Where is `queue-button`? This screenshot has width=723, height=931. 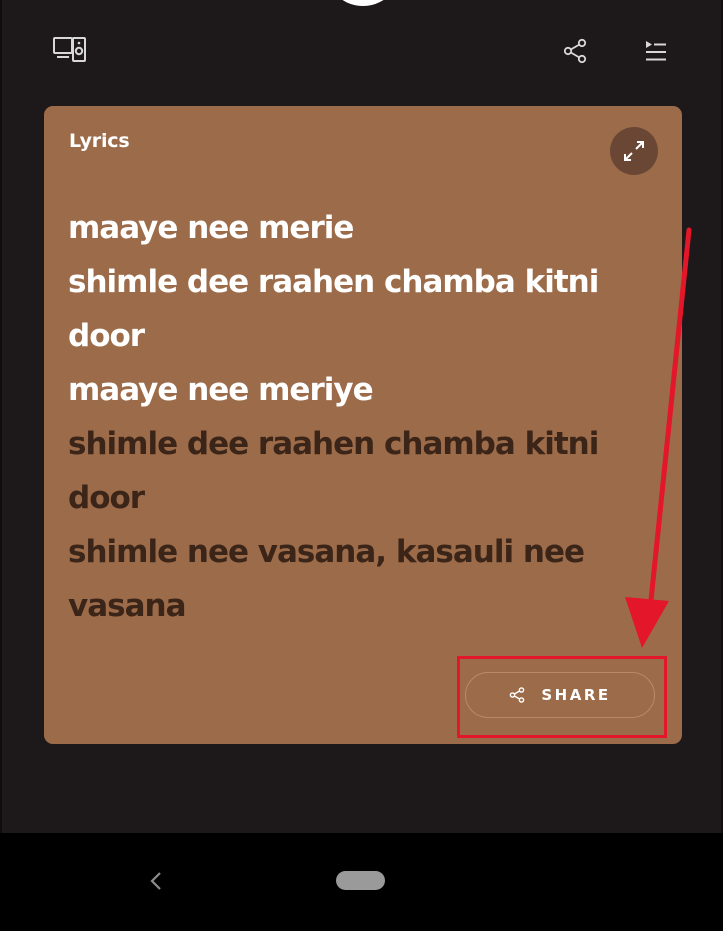
queue-button is located at coordinates (656, 51).